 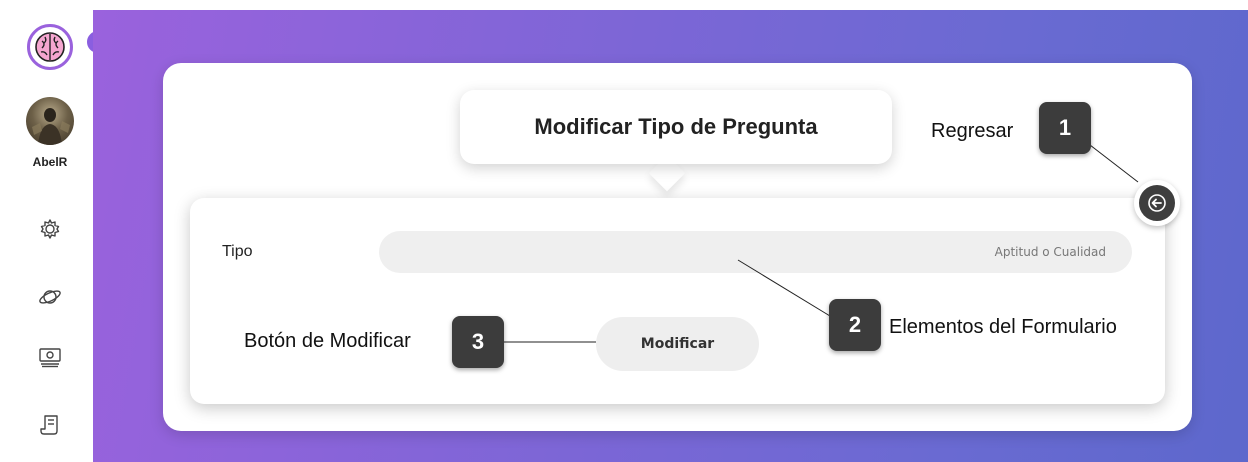 I want to click on annotation-badge-2: 2, so click(x=855, y=325).